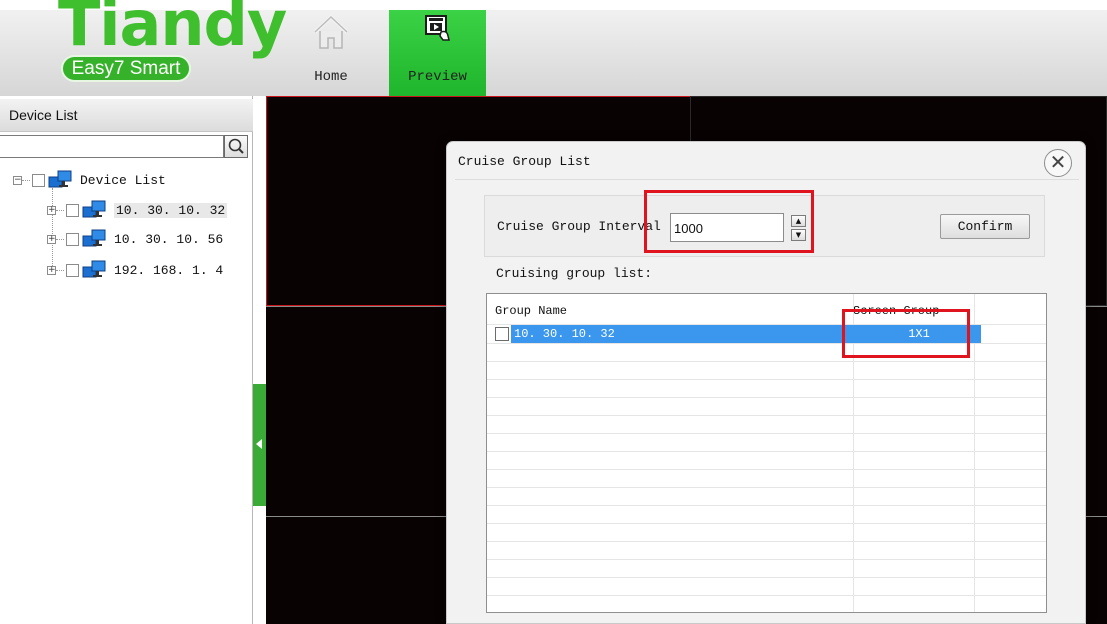  Describe the element at coordinates (906, 333) in the screenshot. I see `highlight-screen-group` at that location.